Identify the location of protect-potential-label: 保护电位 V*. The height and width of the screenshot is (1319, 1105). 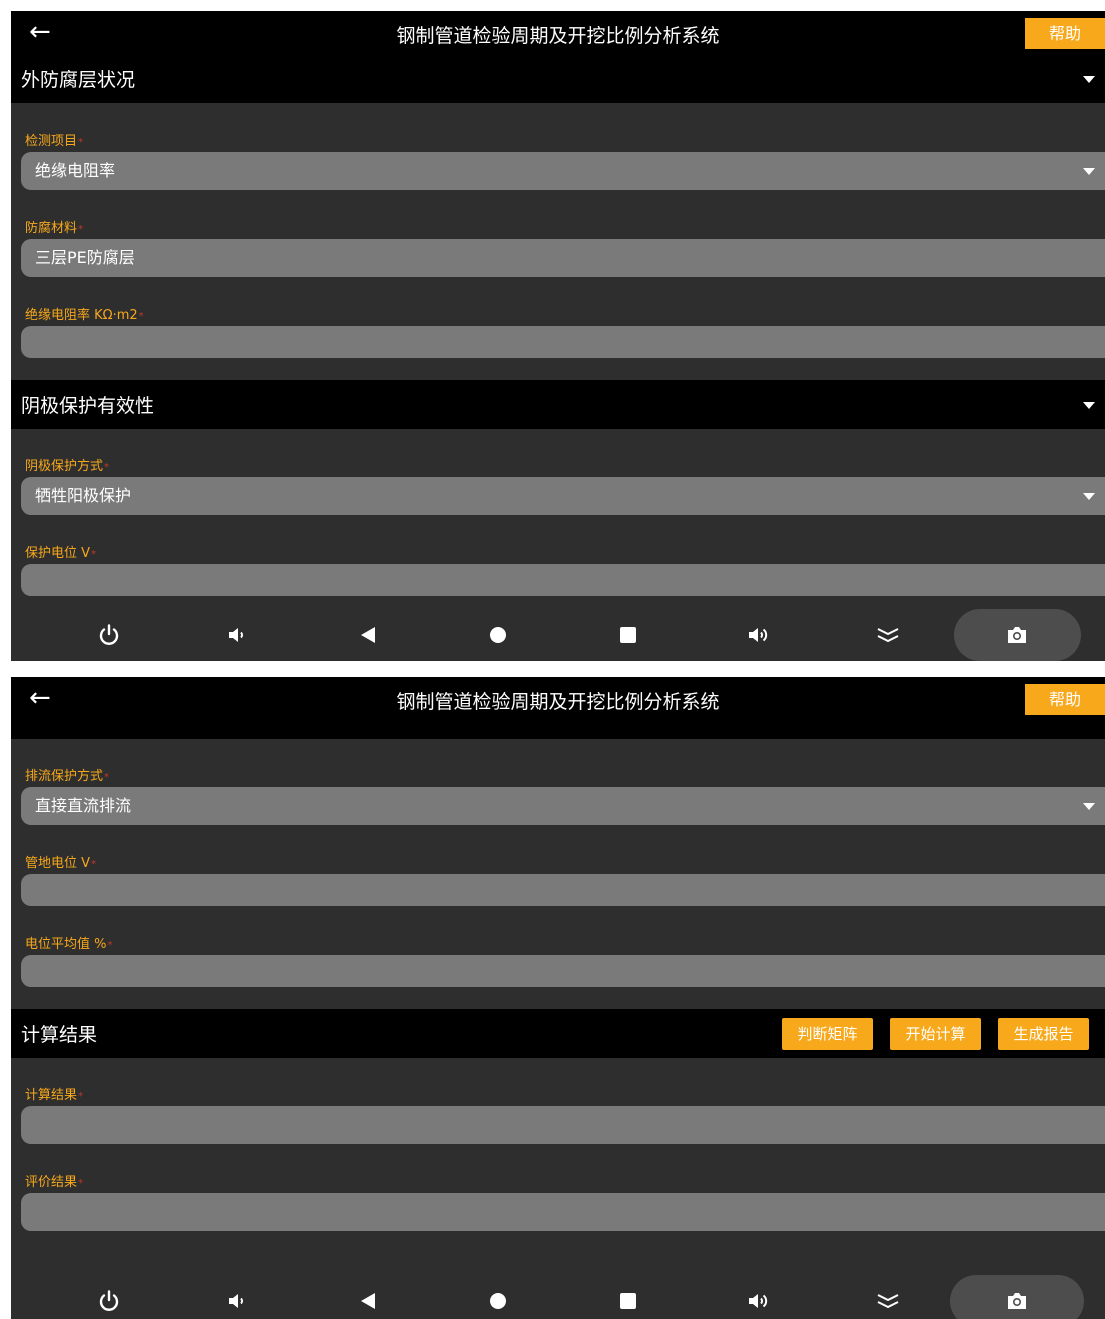
(61, 553).